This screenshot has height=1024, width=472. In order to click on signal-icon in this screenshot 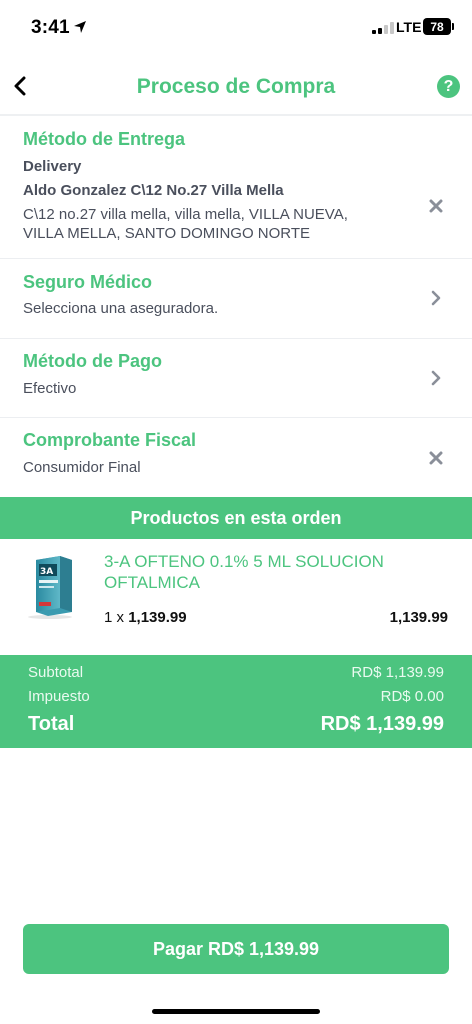, I will do `click(383, 28)`.